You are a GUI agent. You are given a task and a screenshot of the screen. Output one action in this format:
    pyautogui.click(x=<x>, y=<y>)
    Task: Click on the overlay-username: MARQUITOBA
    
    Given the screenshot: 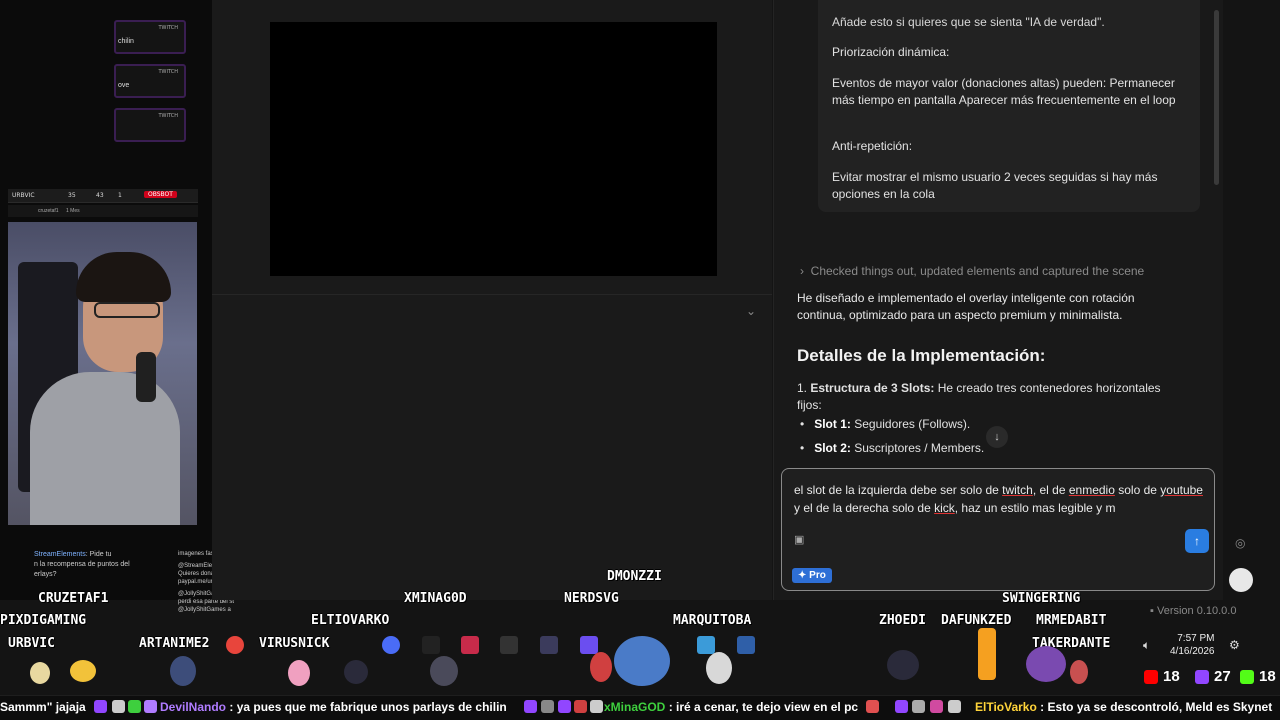 What is the action you would take?
    pyautogui.click(x=712, y=620)
    